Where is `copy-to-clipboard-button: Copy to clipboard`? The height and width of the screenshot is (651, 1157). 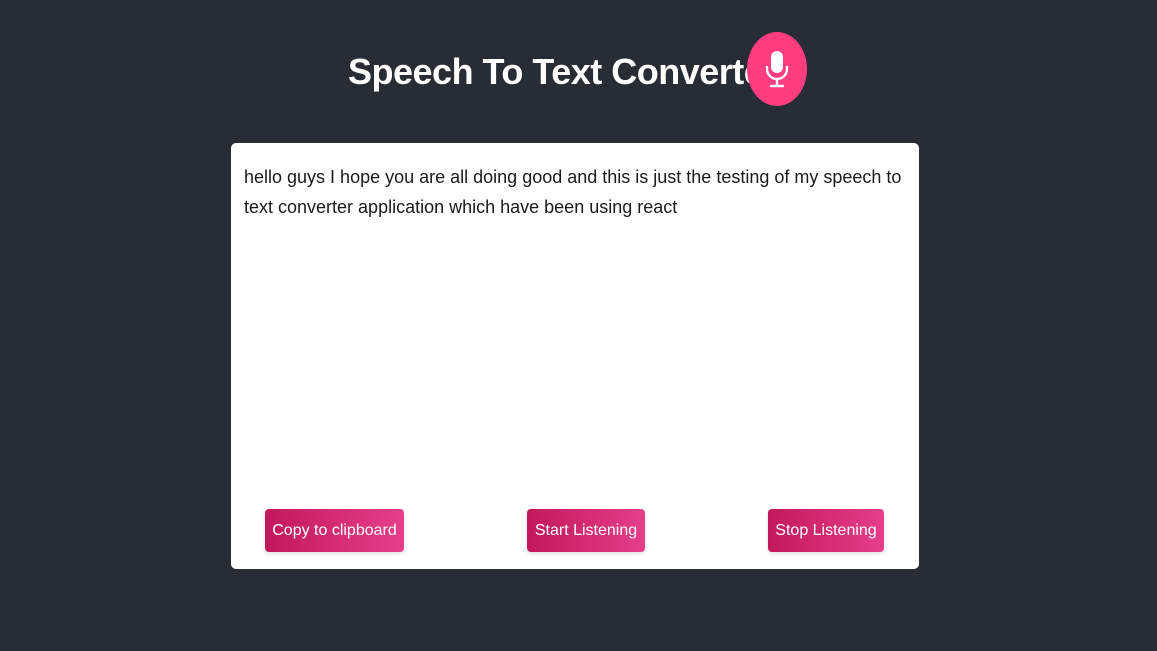 copy-to-clipboard-button: Copy to clipboard is located at coordinates (334, 530).